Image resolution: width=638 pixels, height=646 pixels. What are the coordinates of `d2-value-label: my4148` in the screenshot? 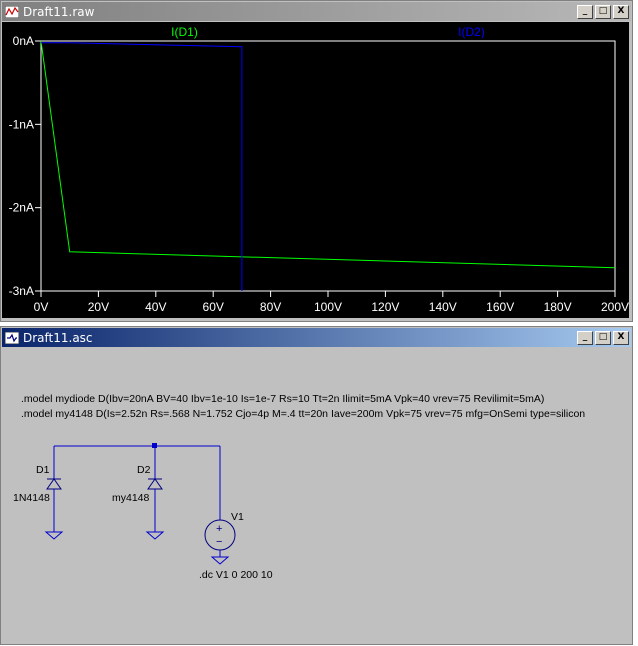 It's located at (131, 498).